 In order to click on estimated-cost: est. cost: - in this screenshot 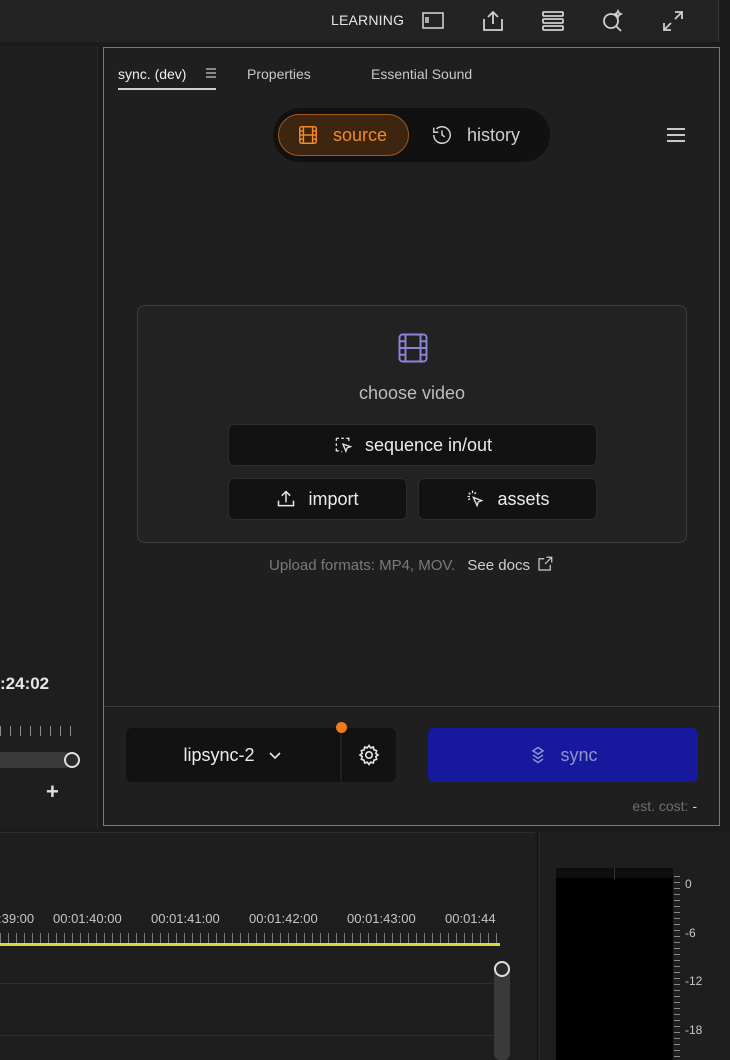, I will do `click(664, 806)`.